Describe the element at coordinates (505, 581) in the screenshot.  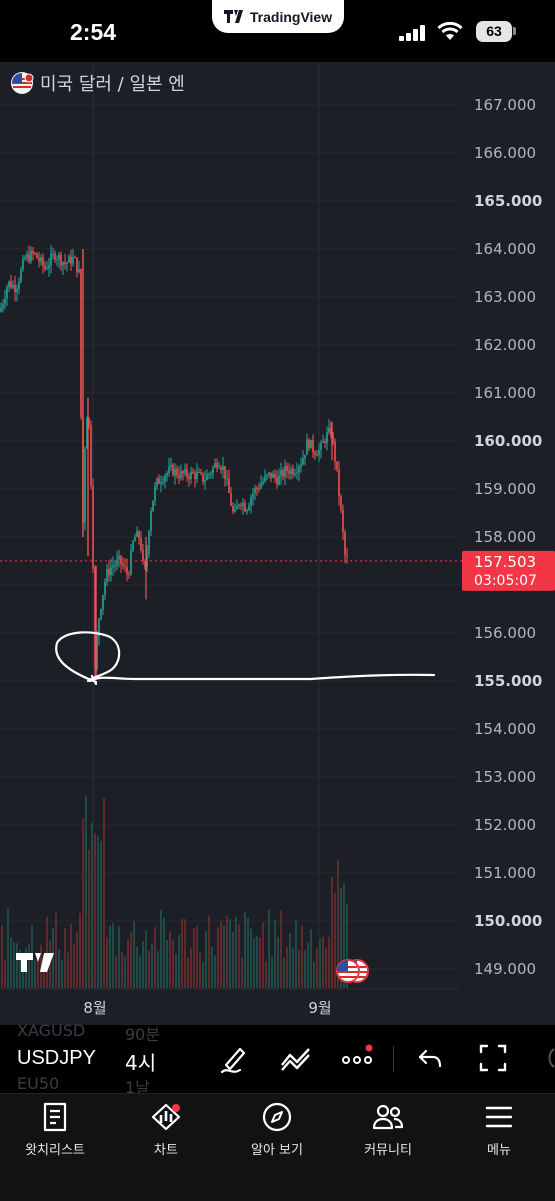
I see `countdown-timer: 03:05:07` at that location.